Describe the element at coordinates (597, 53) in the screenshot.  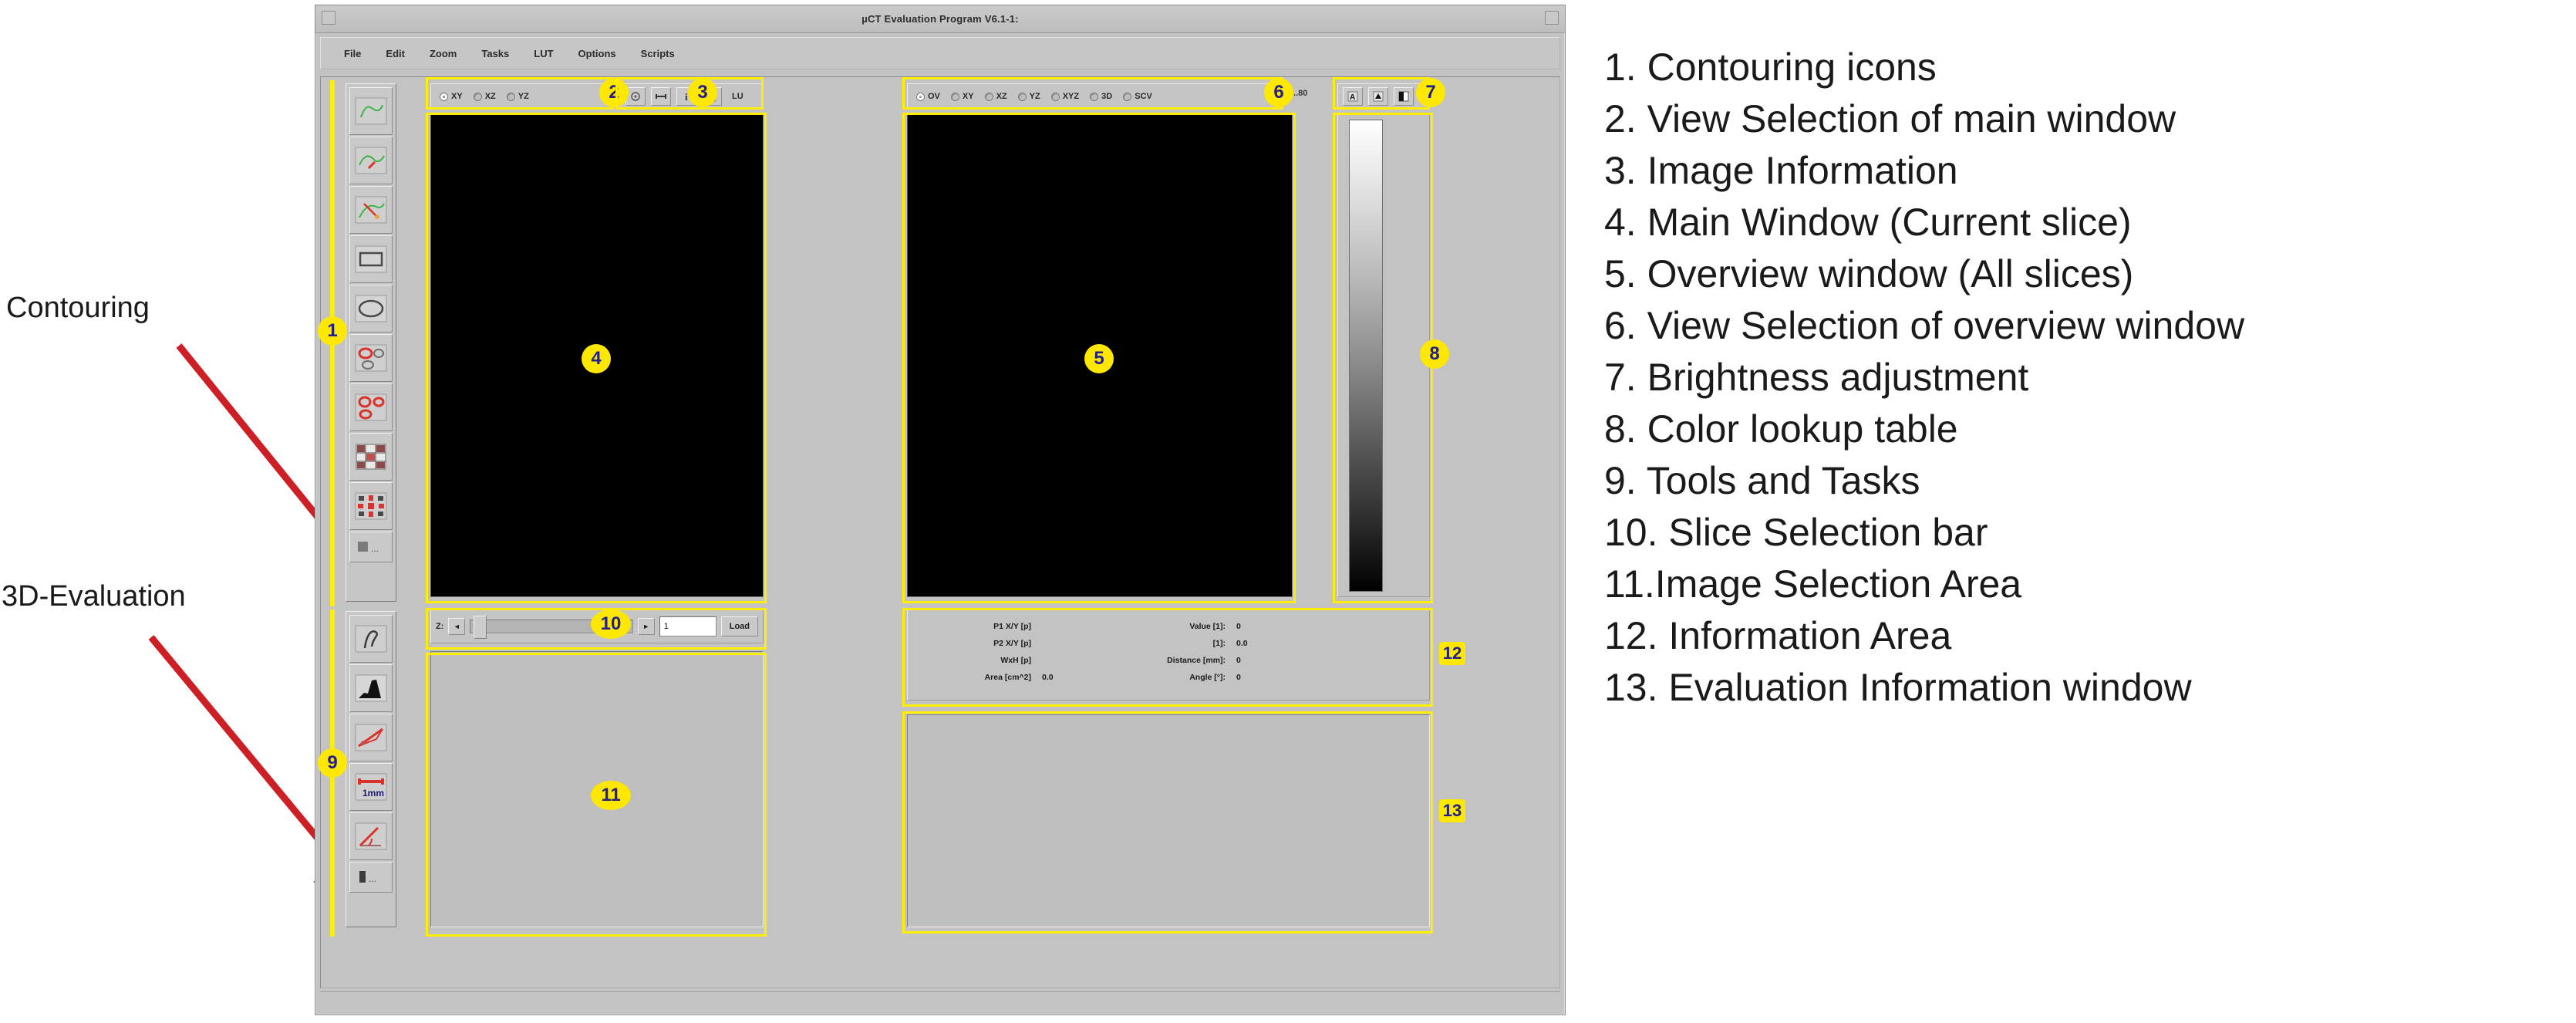
I see `menu-item-options: Options` at that location.